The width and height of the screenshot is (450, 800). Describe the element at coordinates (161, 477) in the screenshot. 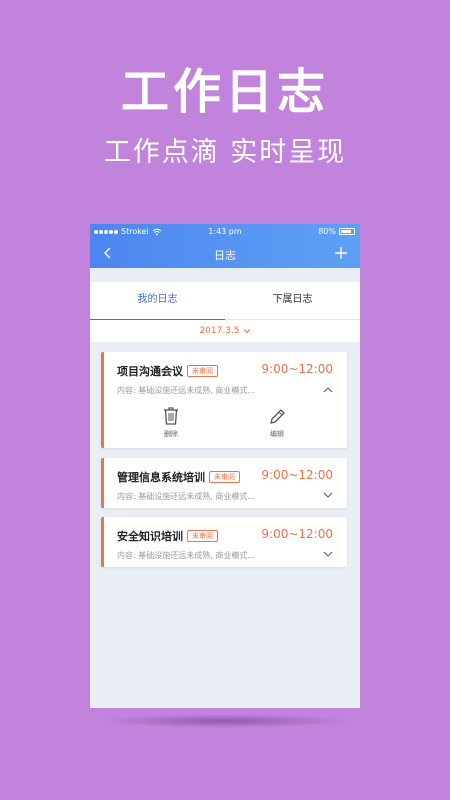

I see `log-title: 管理信息系统培训` at that location.